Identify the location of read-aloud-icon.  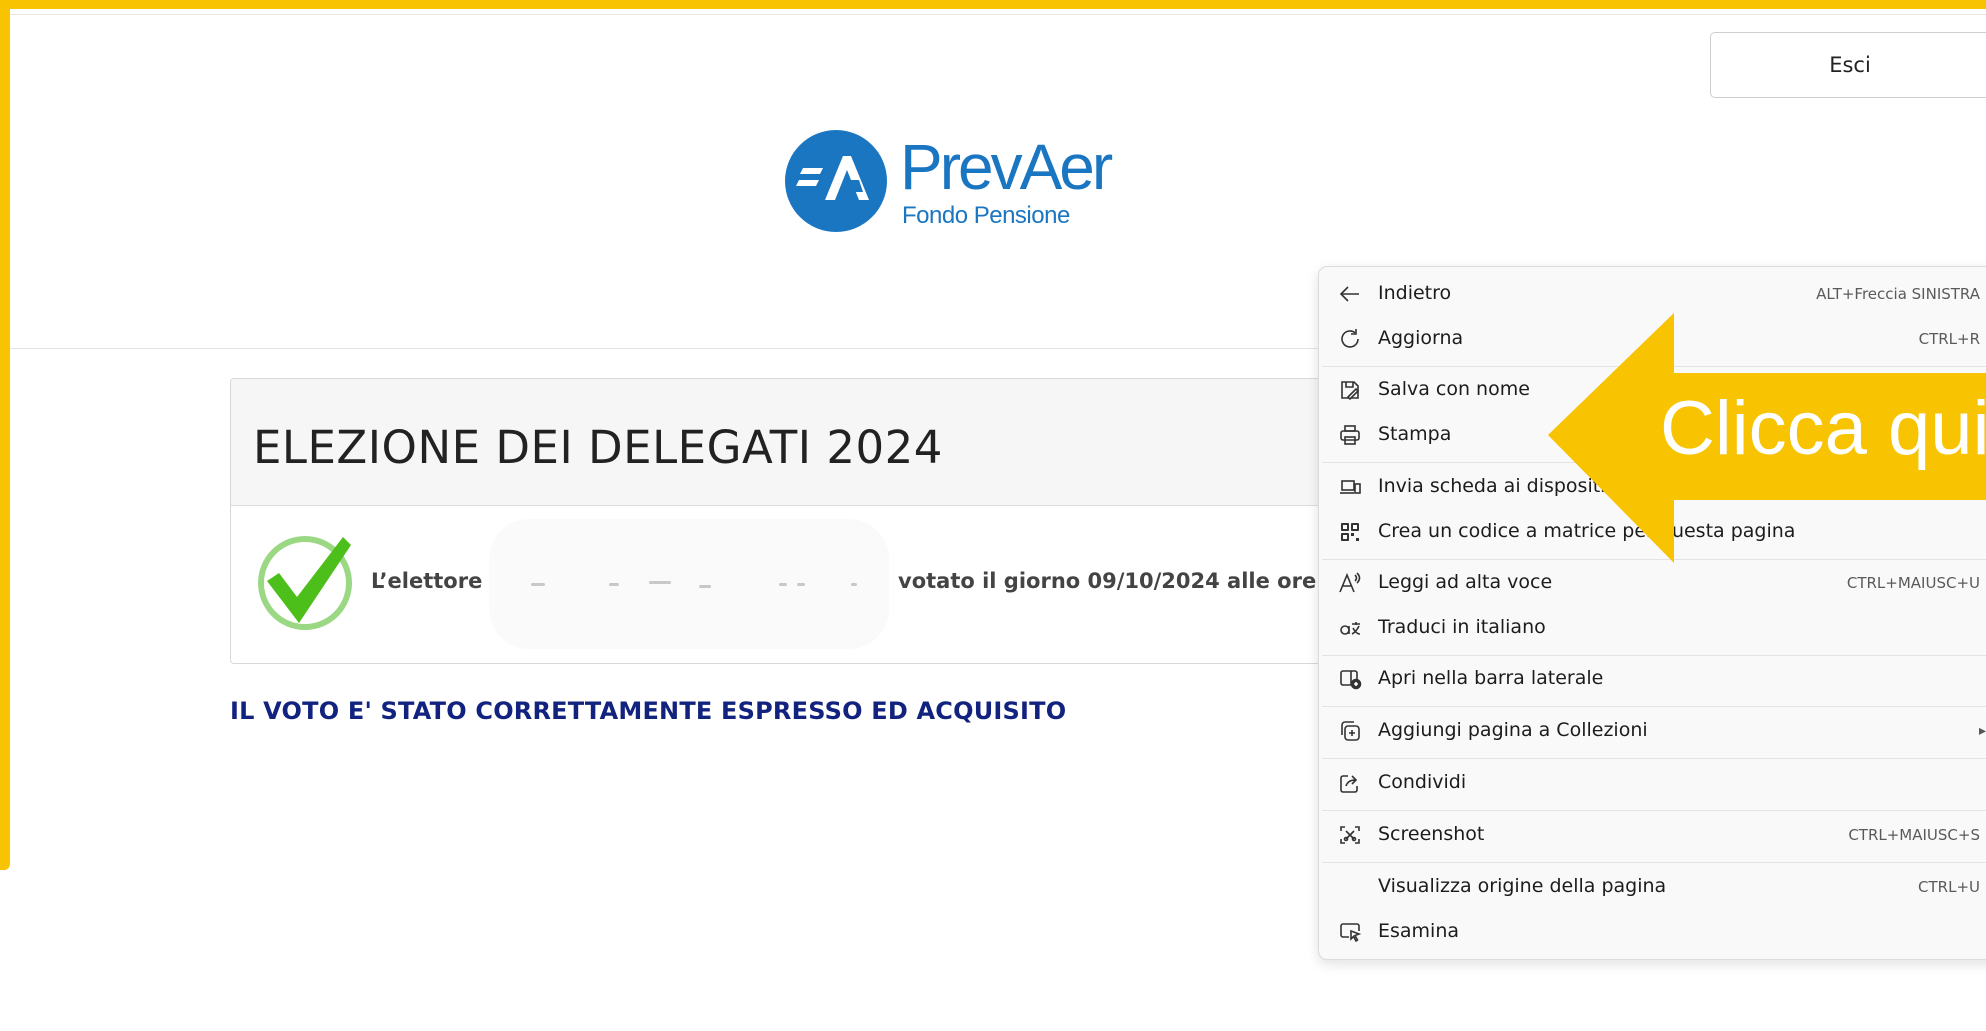
(1350, 583).